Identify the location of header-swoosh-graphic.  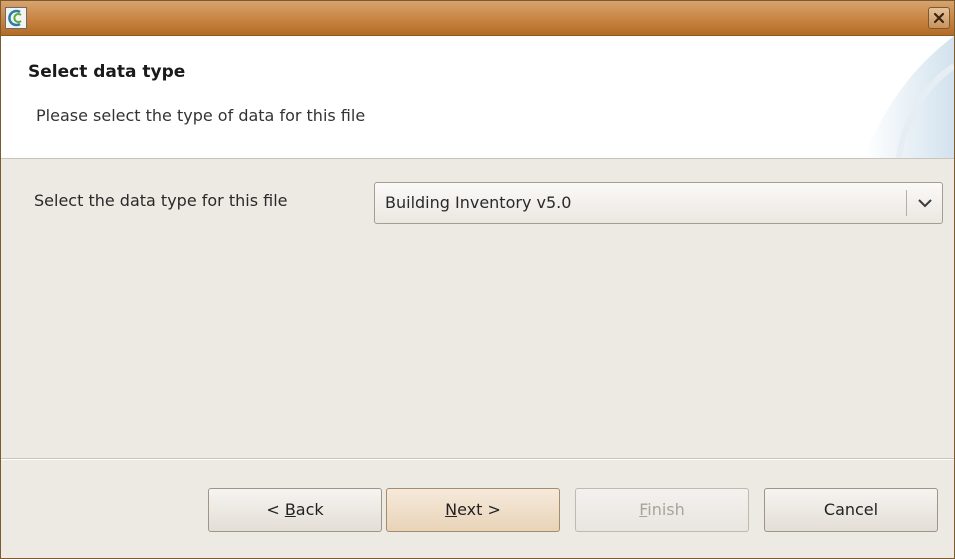
(909, 97).